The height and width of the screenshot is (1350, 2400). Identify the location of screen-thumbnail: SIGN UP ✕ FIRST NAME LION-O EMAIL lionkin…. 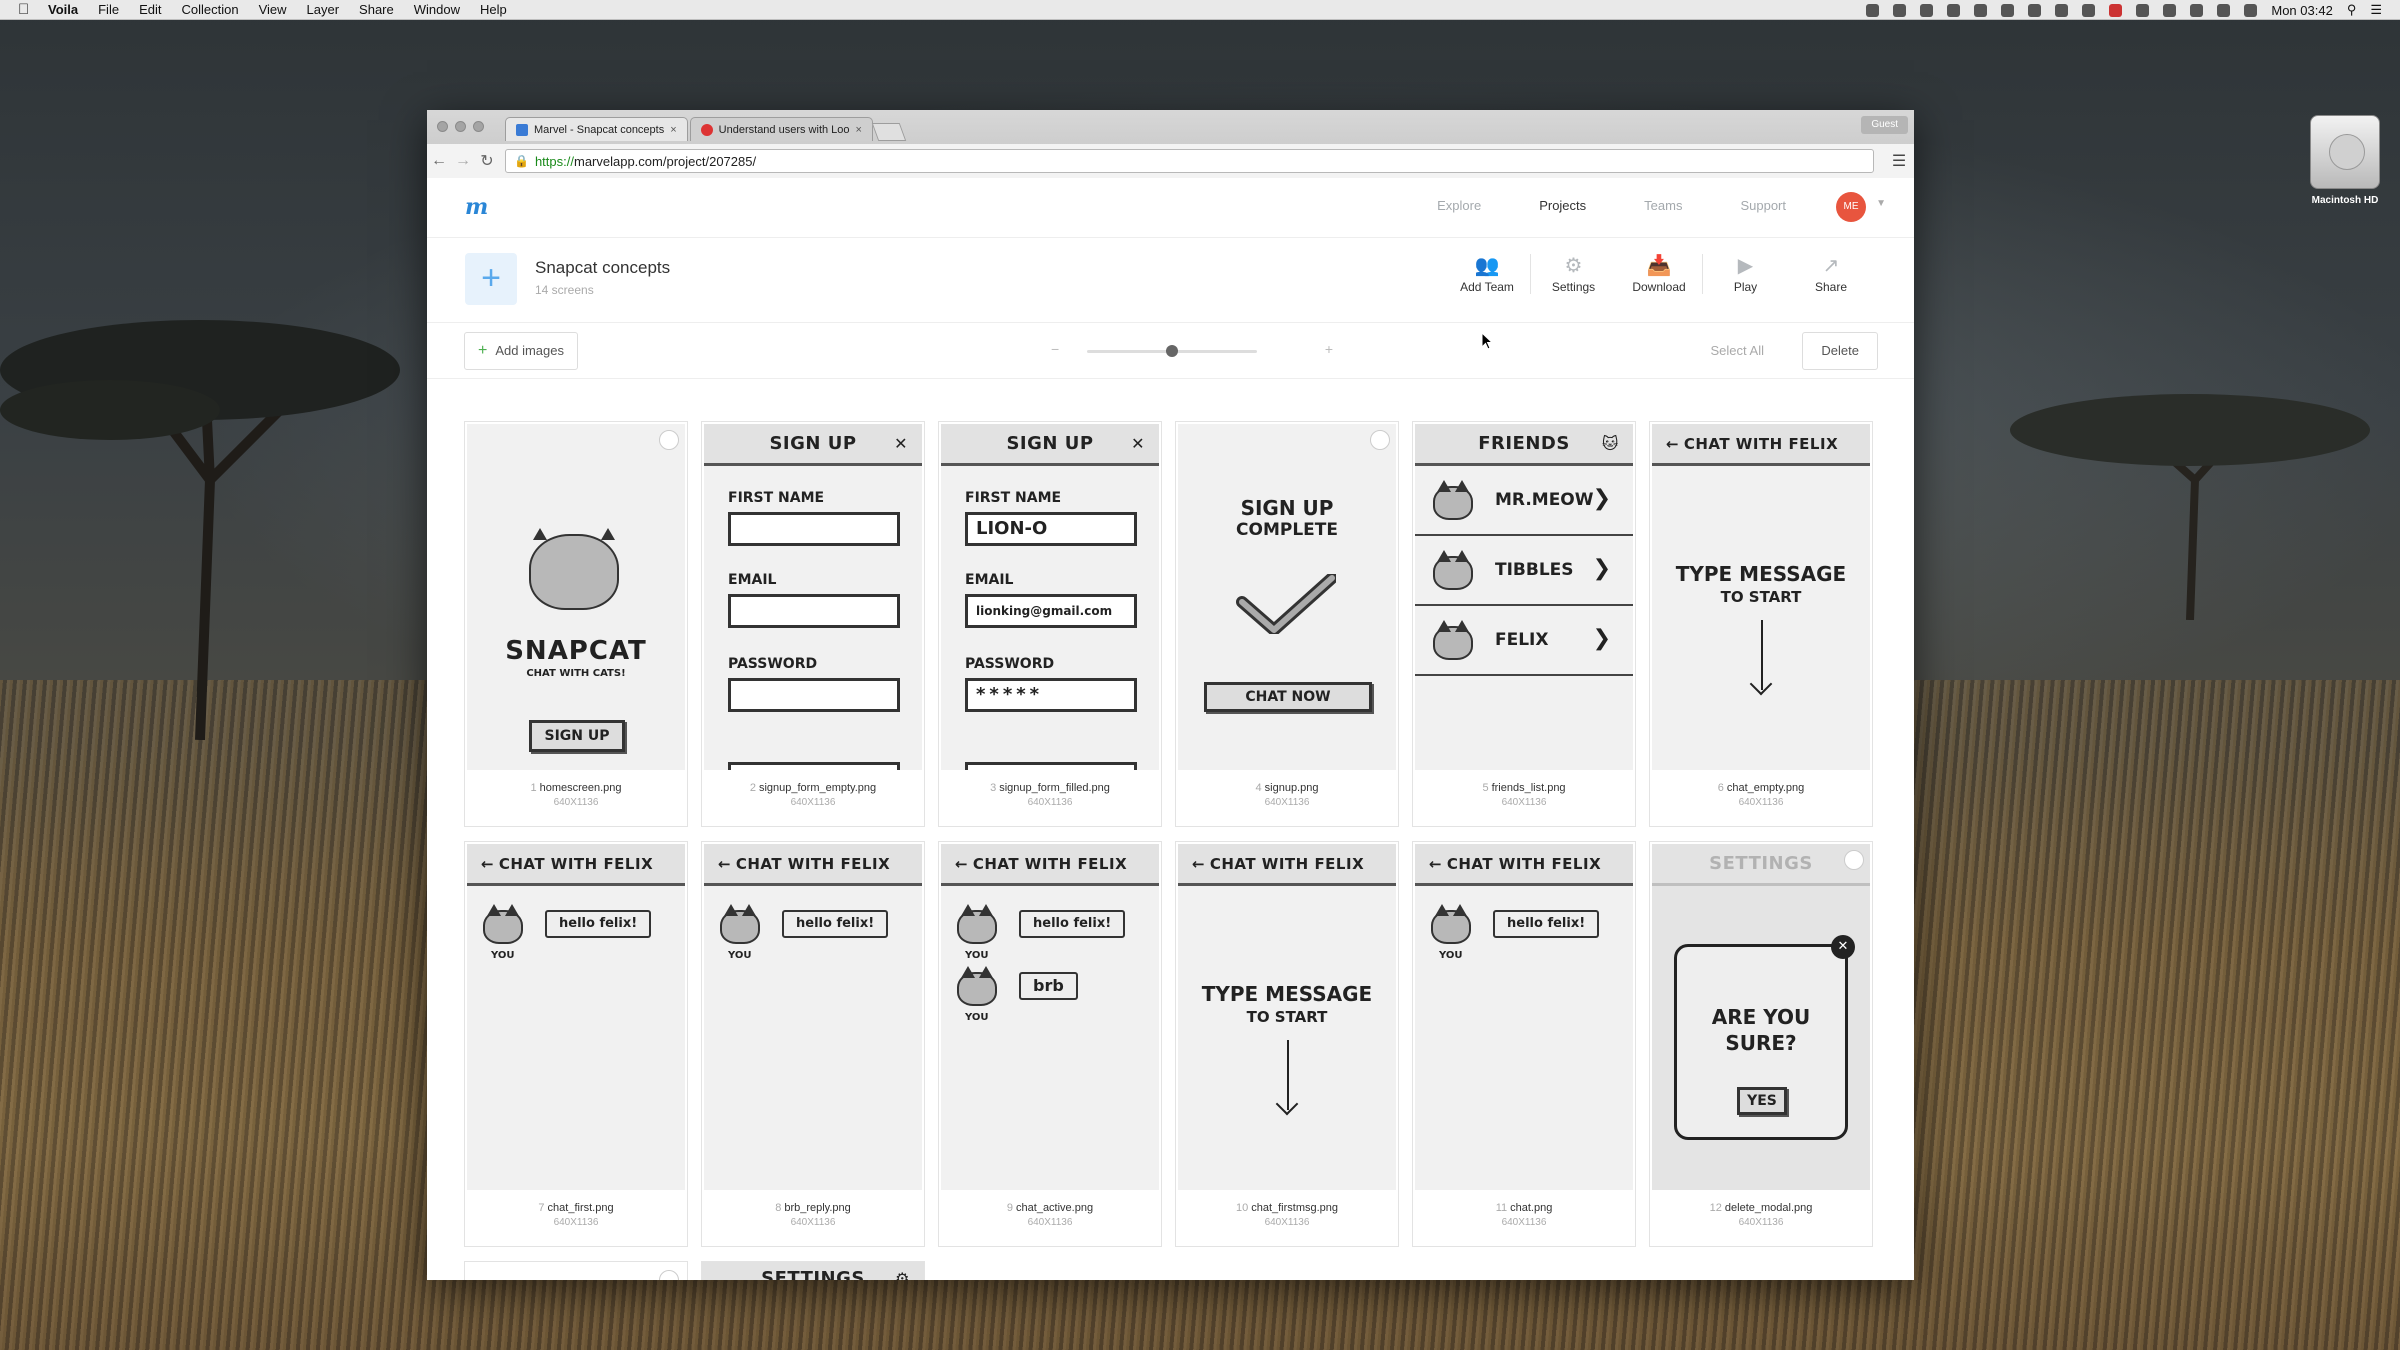
(1050, 597).